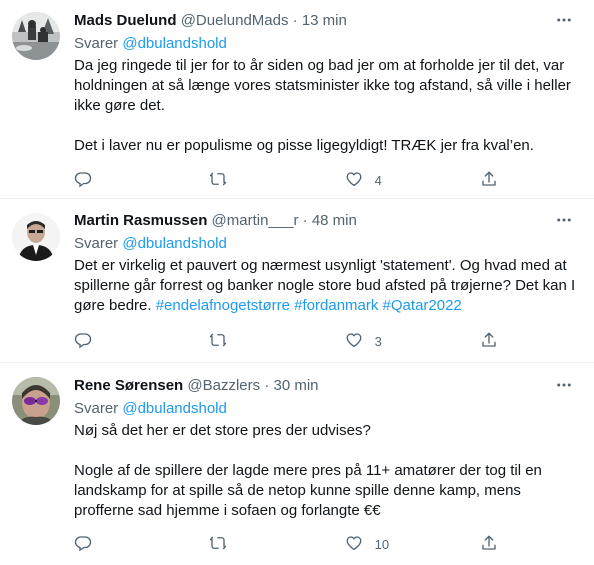 Image resolution: width=594 pixels, height=565 pixels. Describe the element at coordinates (378, 341) in the screenshot. I see `like-count: 3` at that location.